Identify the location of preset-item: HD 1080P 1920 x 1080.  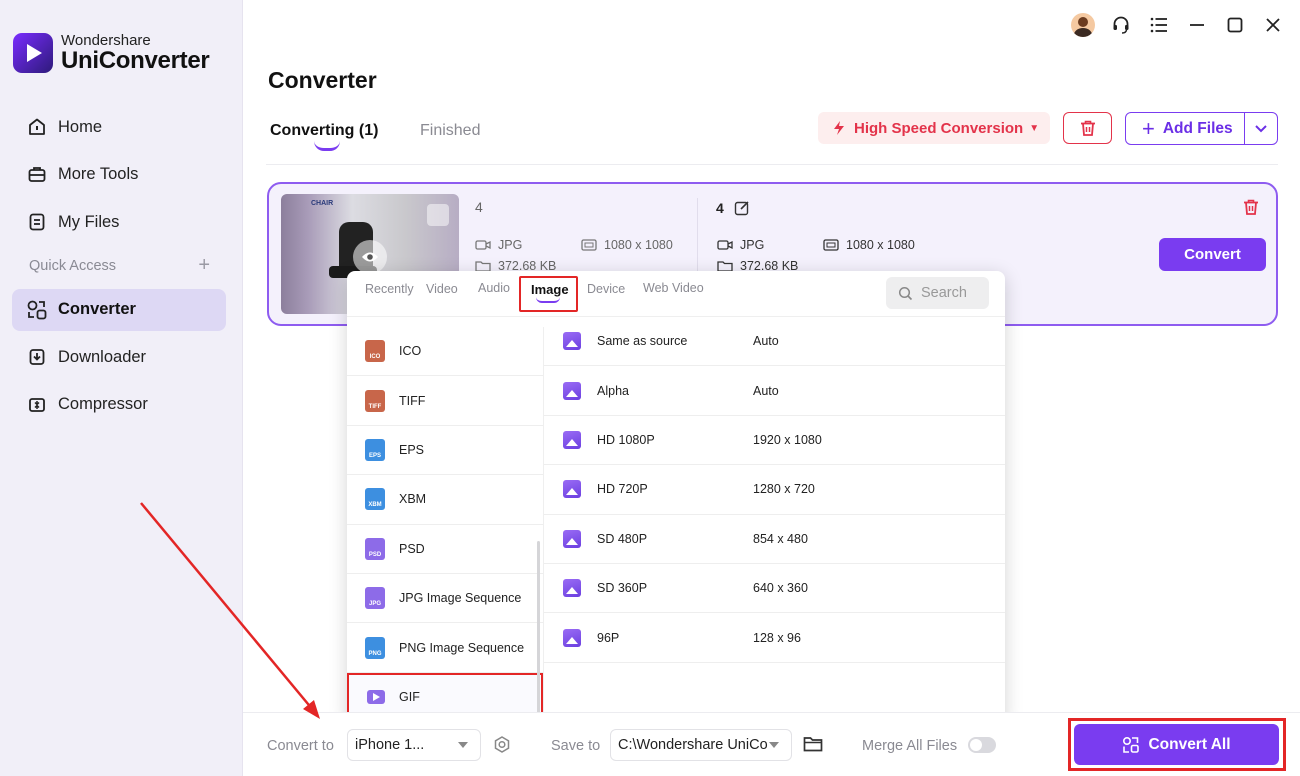
(774, 441).